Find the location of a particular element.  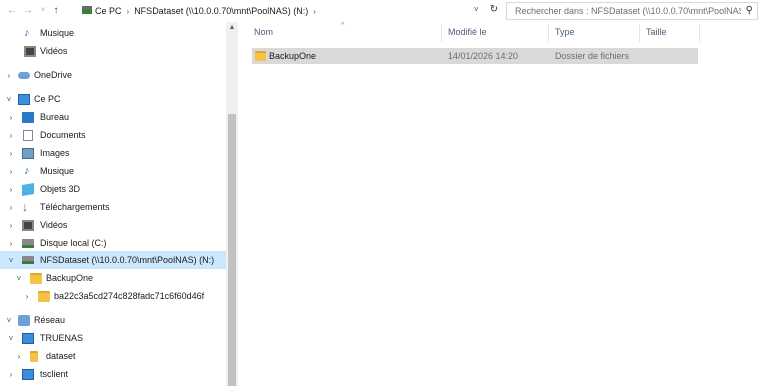

nav-item-telechargements: › ↓ Téléchargements is located at coordinates (113, 207).